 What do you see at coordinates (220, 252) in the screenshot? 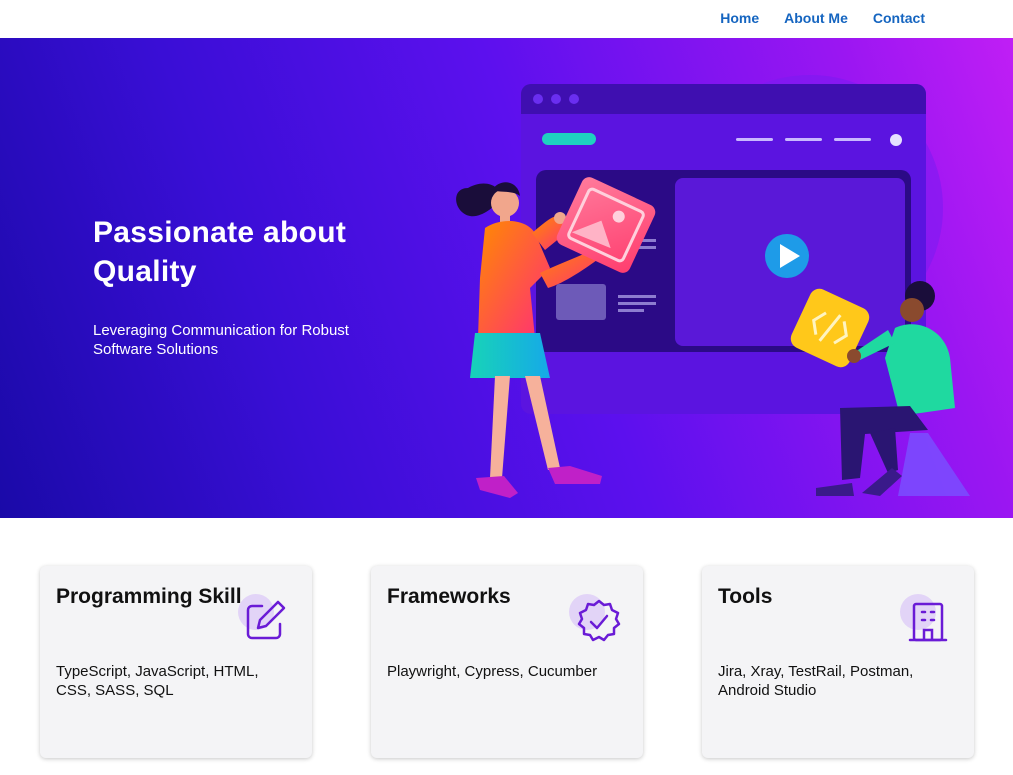
I see `hero-title: Passionate about Quality` at bounding box center [220, 252].